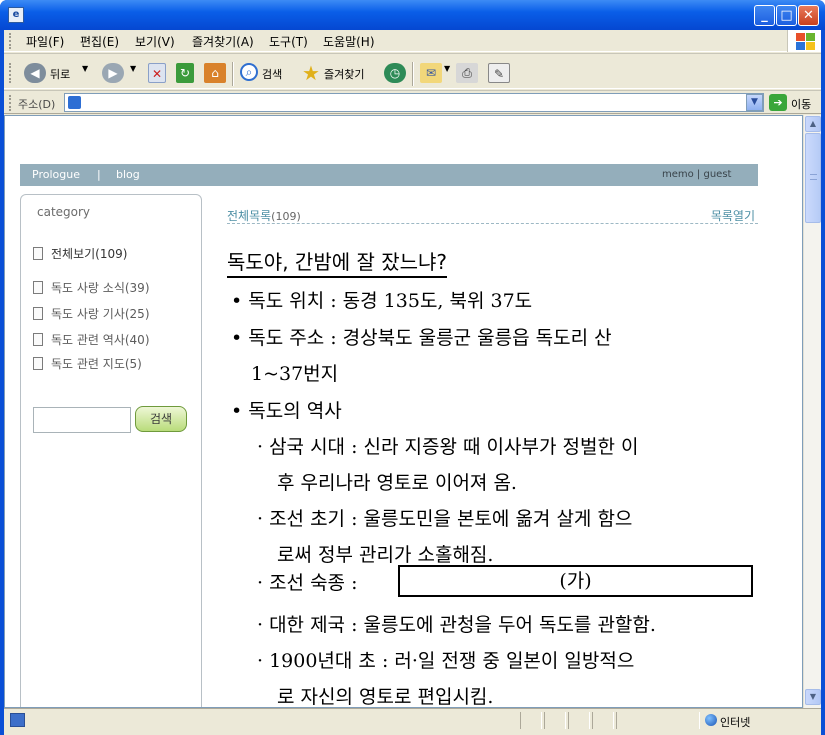 This screenshot has width=825, height=735. I want to click on scroll-down-icon: ▼, so click(813, 697).